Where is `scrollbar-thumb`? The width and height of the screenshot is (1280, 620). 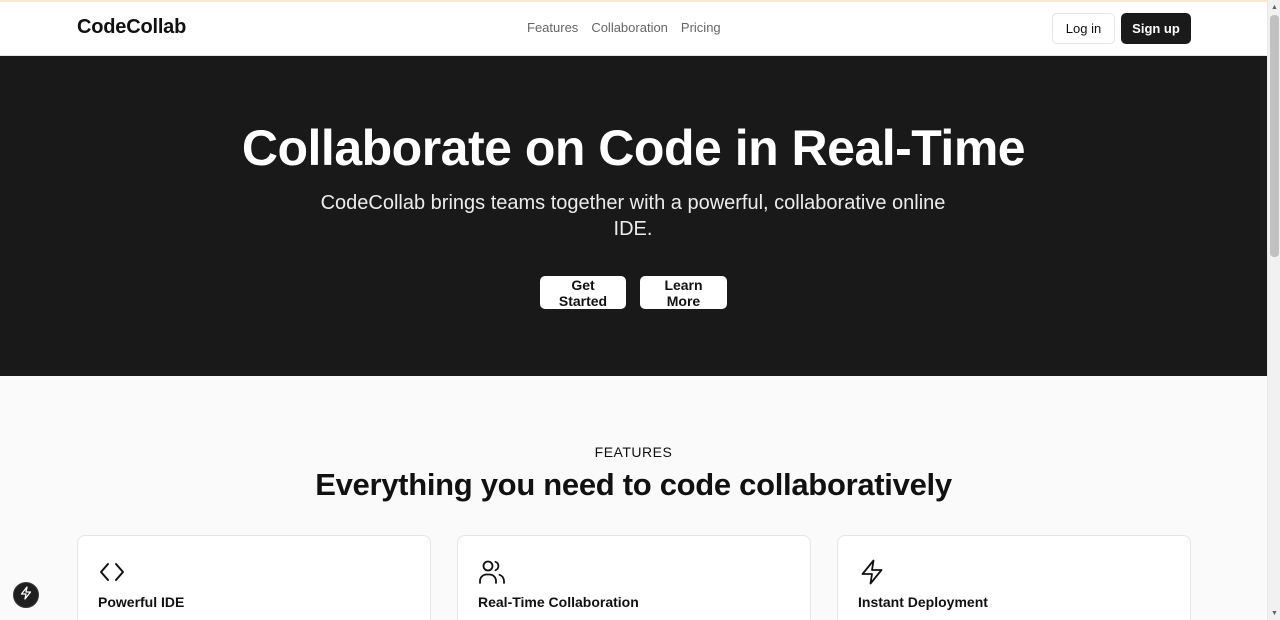 scrollbar-thumb is located at coordinates (1274, 136).